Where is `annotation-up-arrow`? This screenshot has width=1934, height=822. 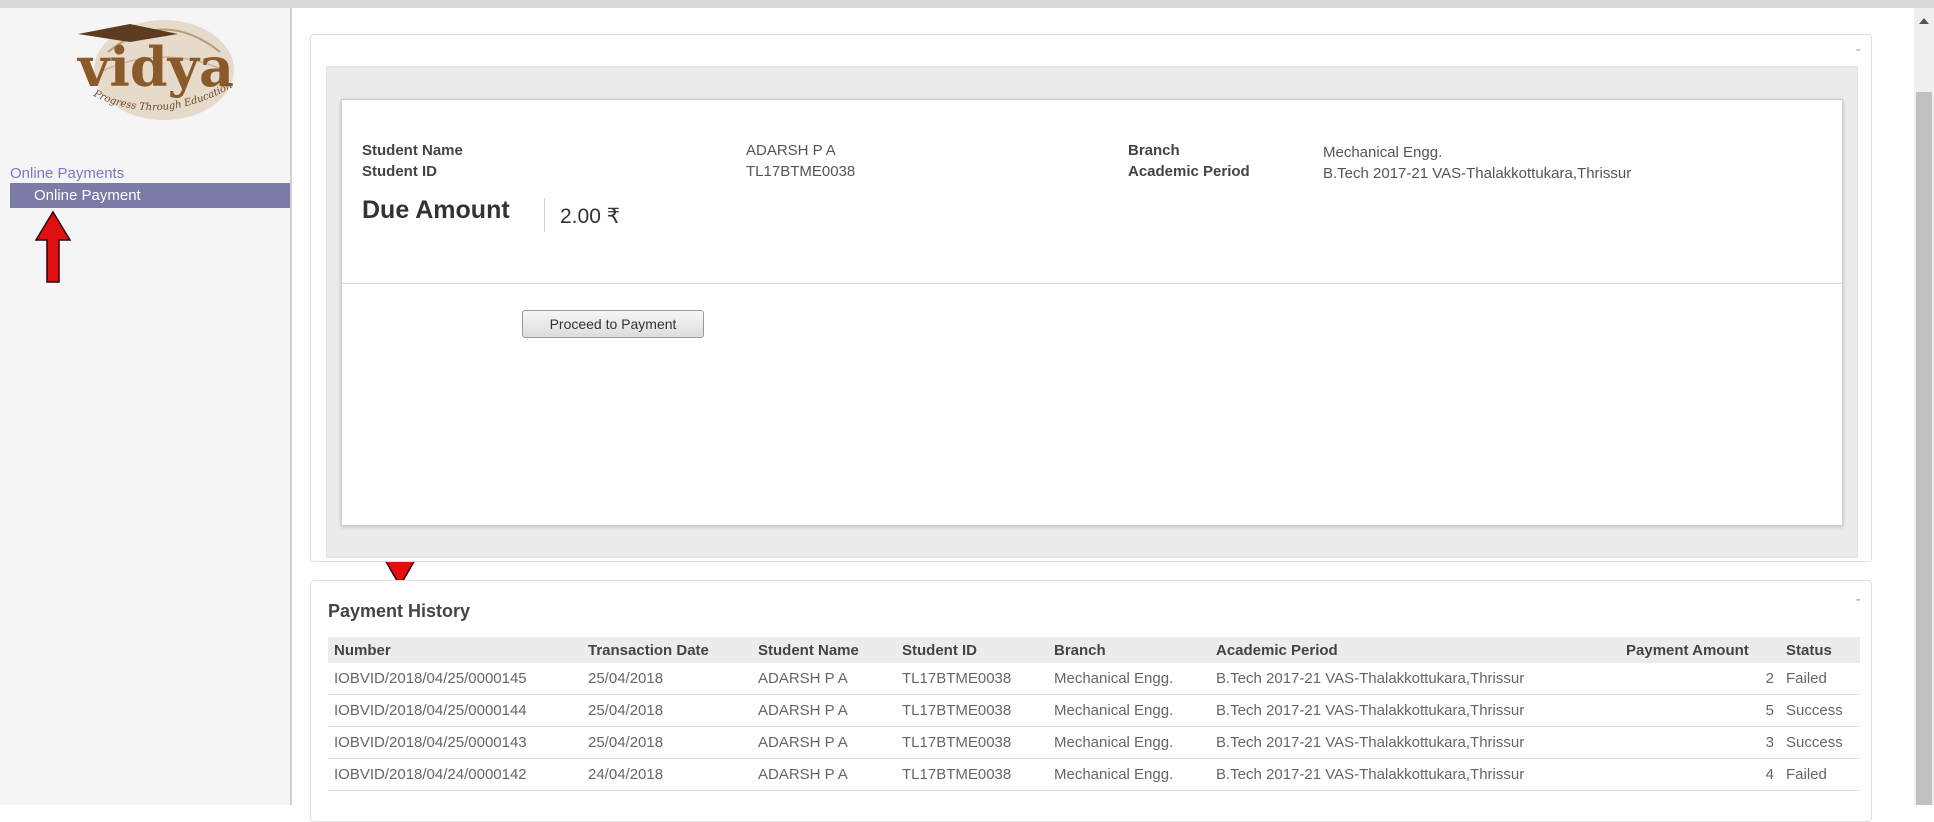 annotation-up-arrow is located at coordinates (53, 246).